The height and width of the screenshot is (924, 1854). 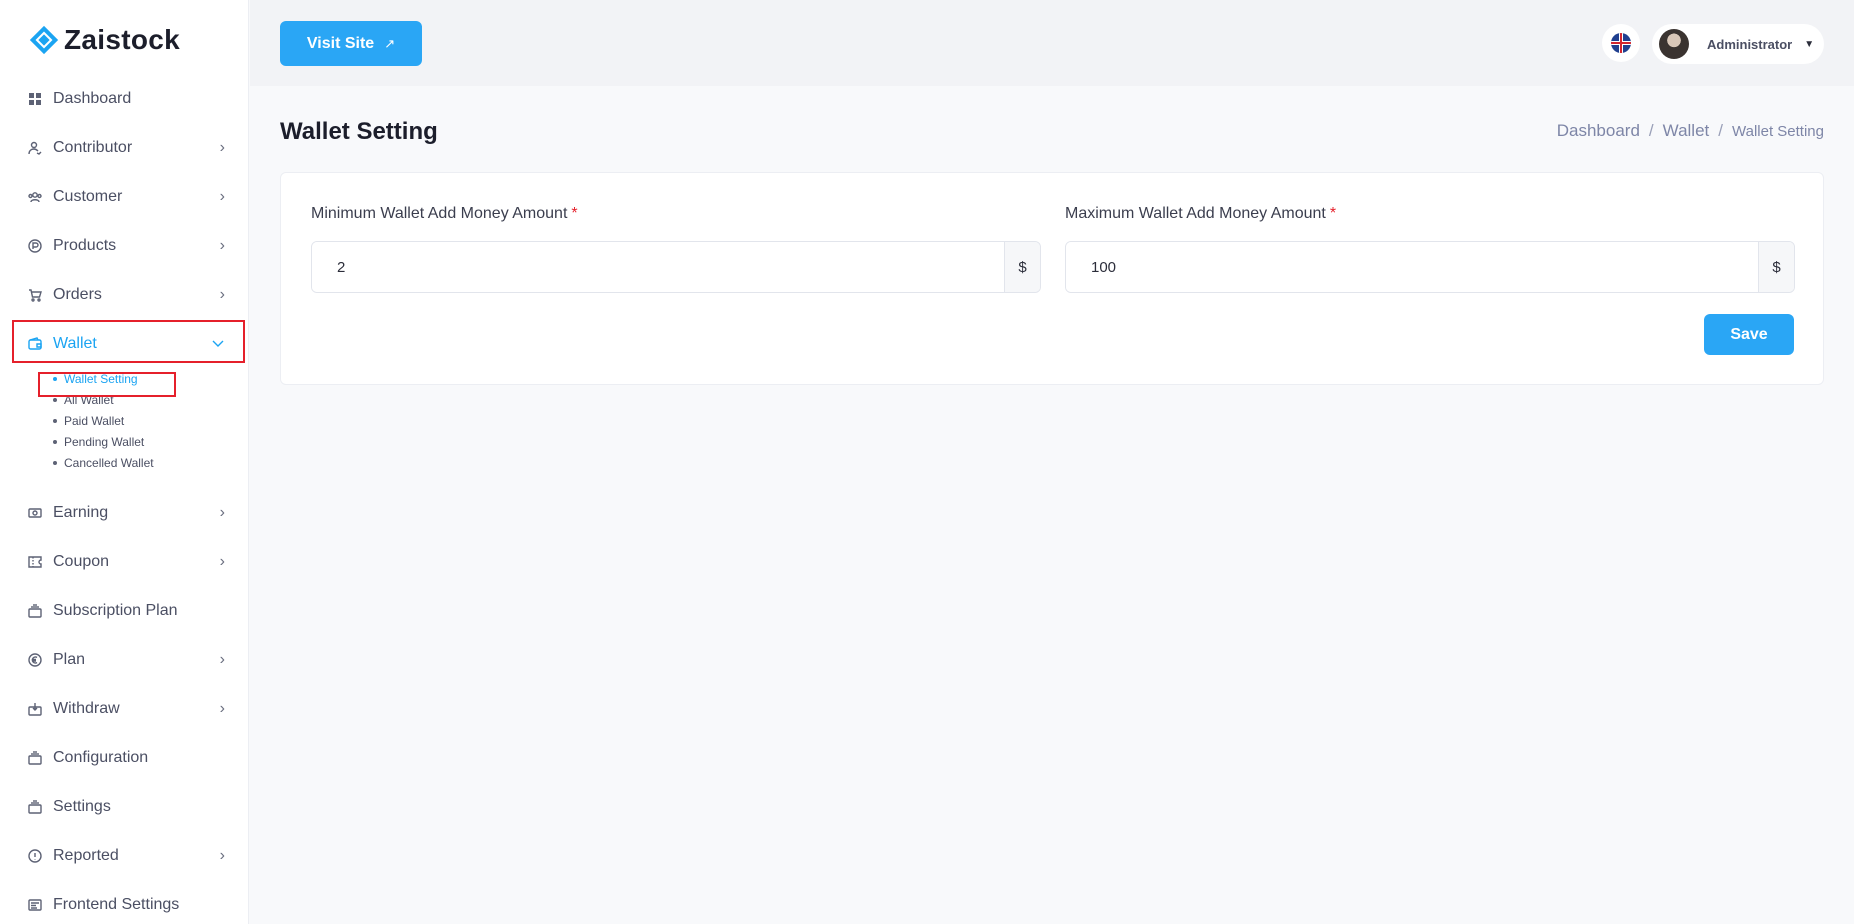 What do you see at coordinates (93, 147) in the screenshot?
I see `sidebar-item-label: Contributor` at bounding box center [93, 147].